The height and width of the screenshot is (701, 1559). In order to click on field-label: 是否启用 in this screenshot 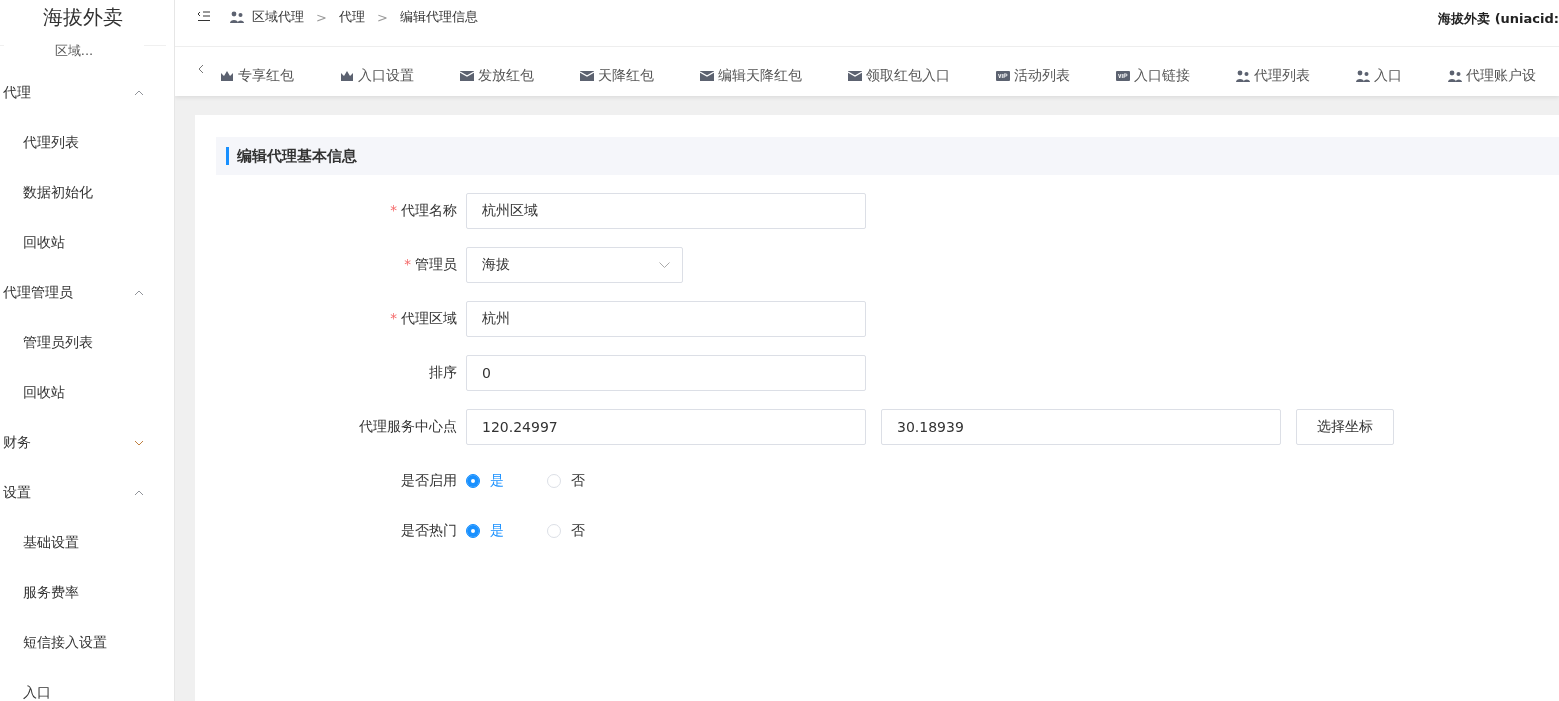, I will do `click(429, 481)`.